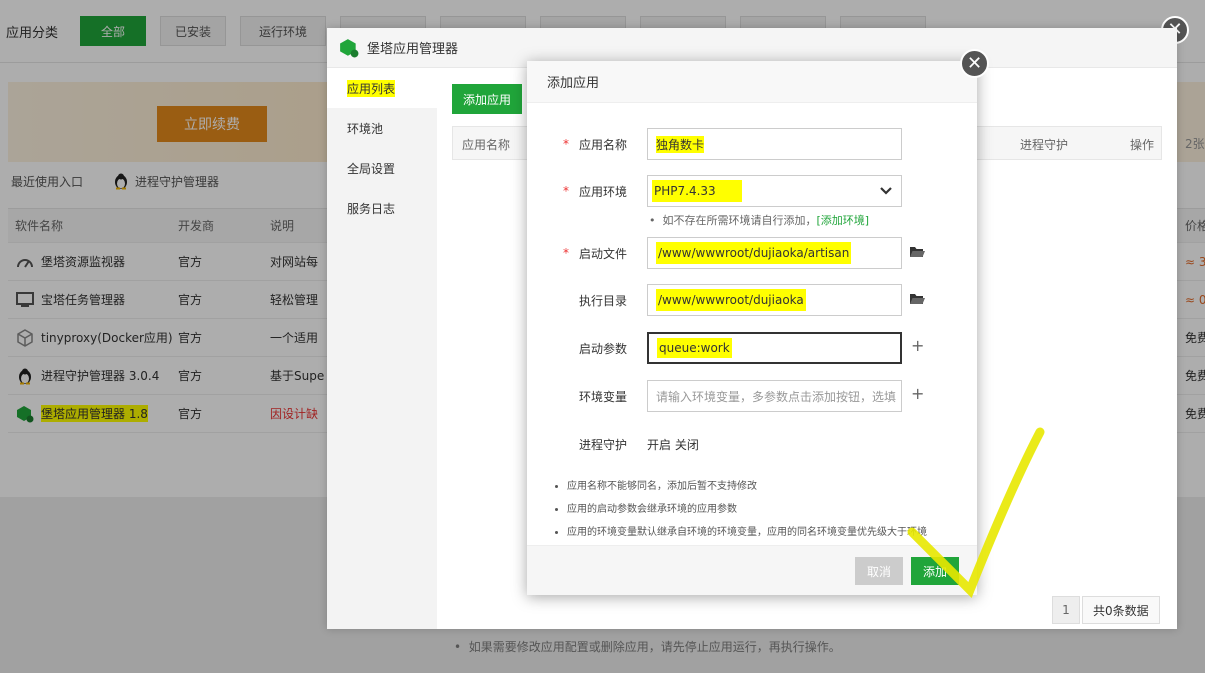 The width and height of the screenshot is (1205, 673). I want to click on env-note-text: 如不存在所需环境请自行添加，, so click(739, 220).